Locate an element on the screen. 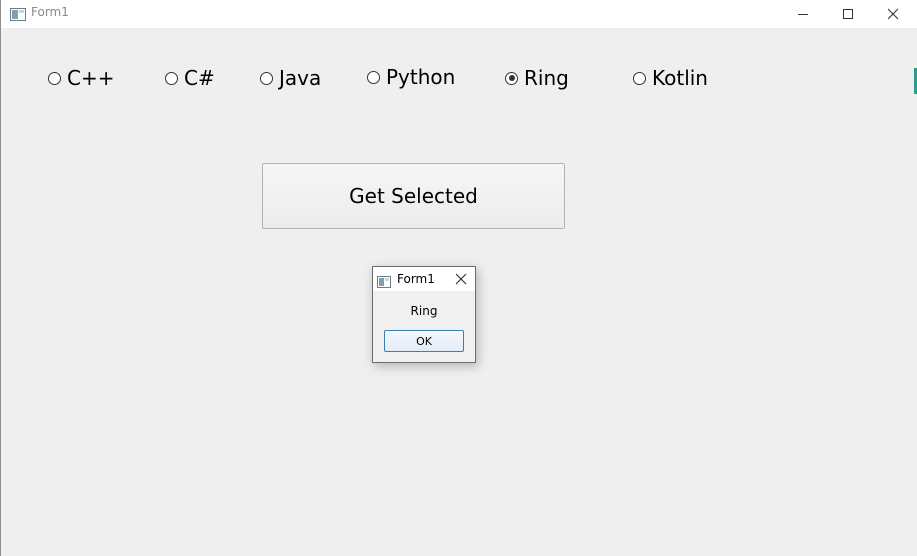 This screenshot has width=917, height=556. get-selected-button: Get Selected is located at coordinates (413, 196).